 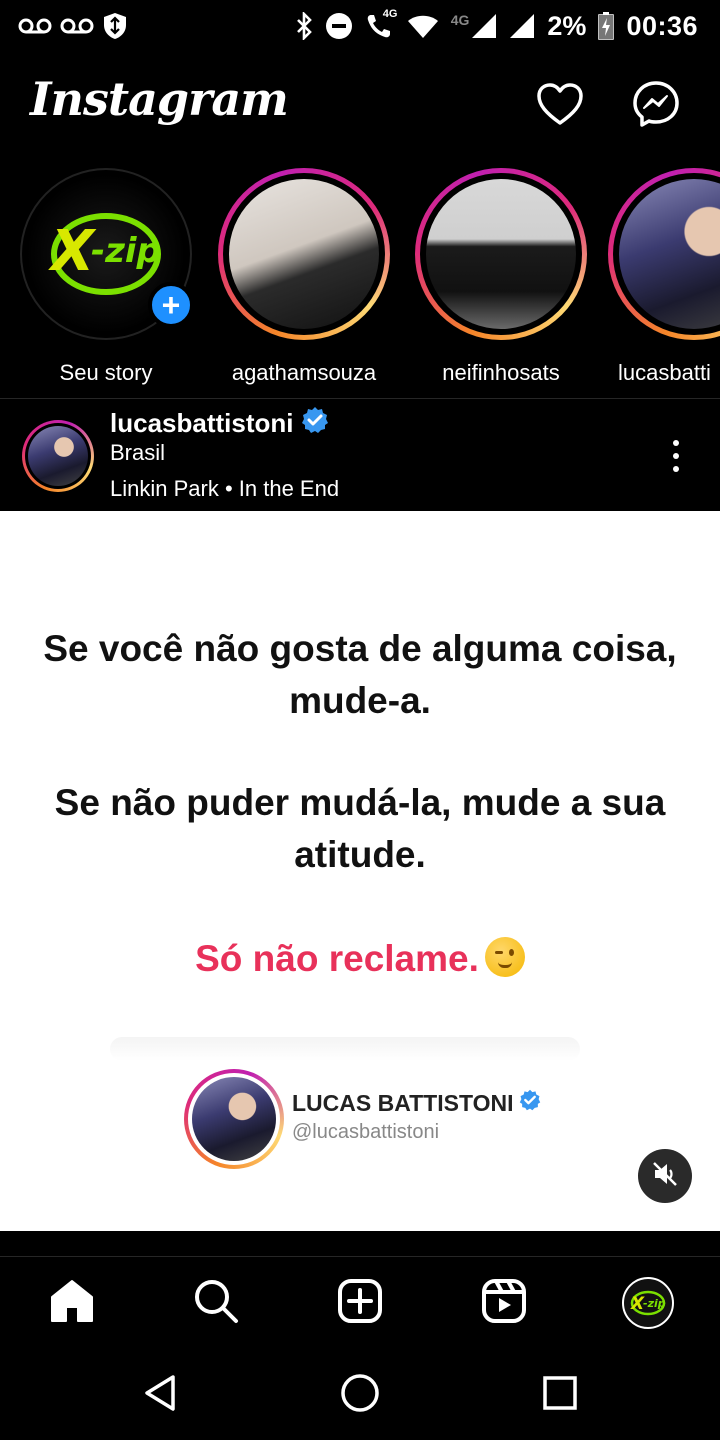 I want to click on app-header: Instagram, so click(x=360, y=106).